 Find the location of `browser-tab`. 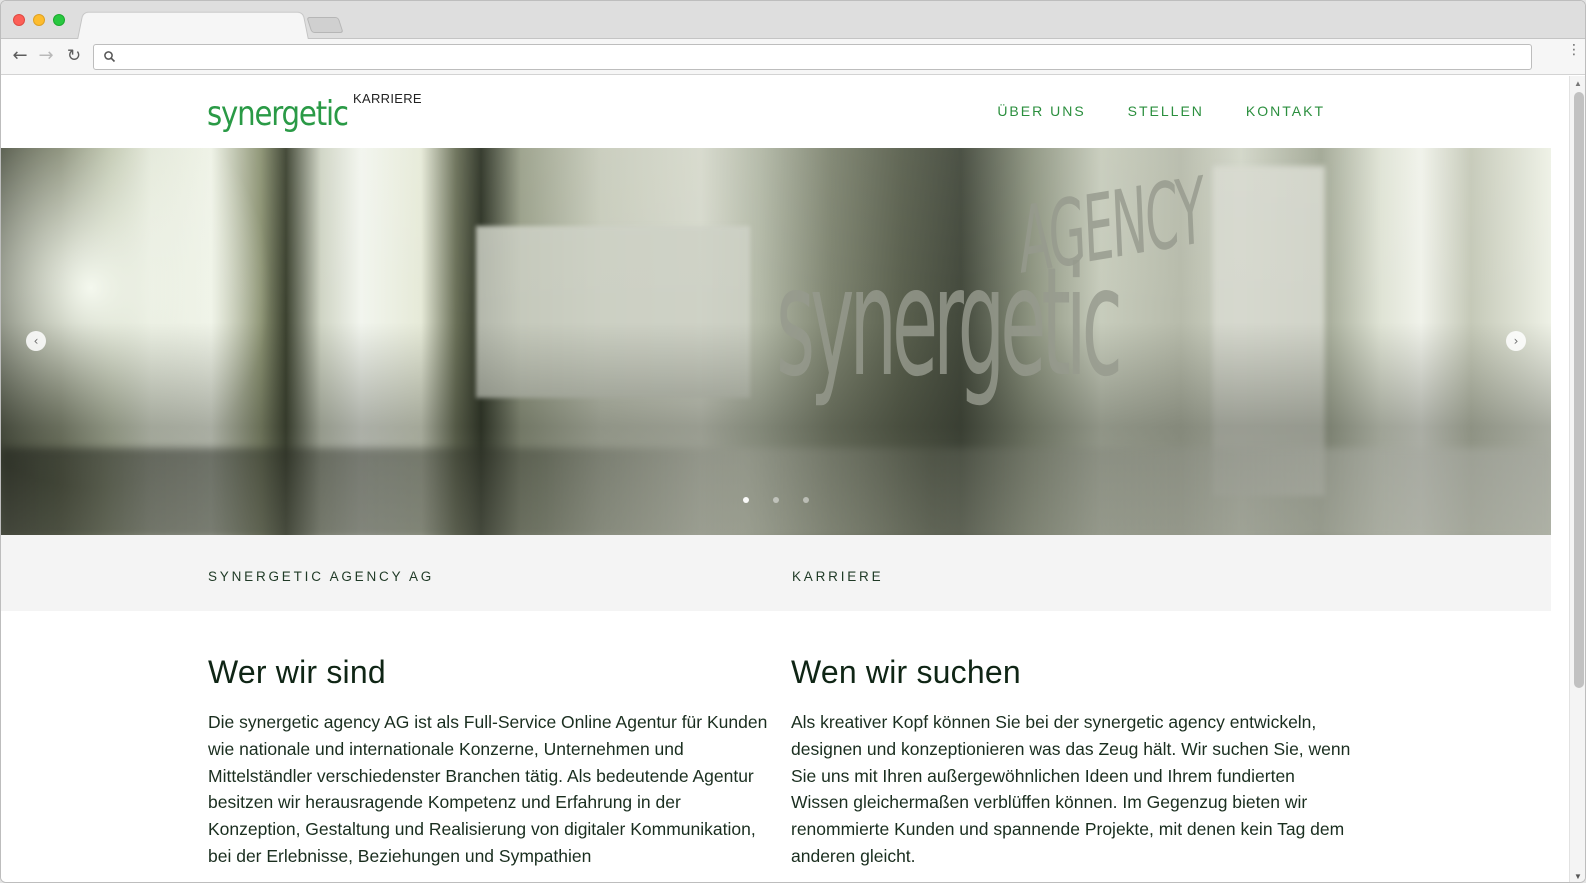

browser-tab is located at coordinates (193, 25).